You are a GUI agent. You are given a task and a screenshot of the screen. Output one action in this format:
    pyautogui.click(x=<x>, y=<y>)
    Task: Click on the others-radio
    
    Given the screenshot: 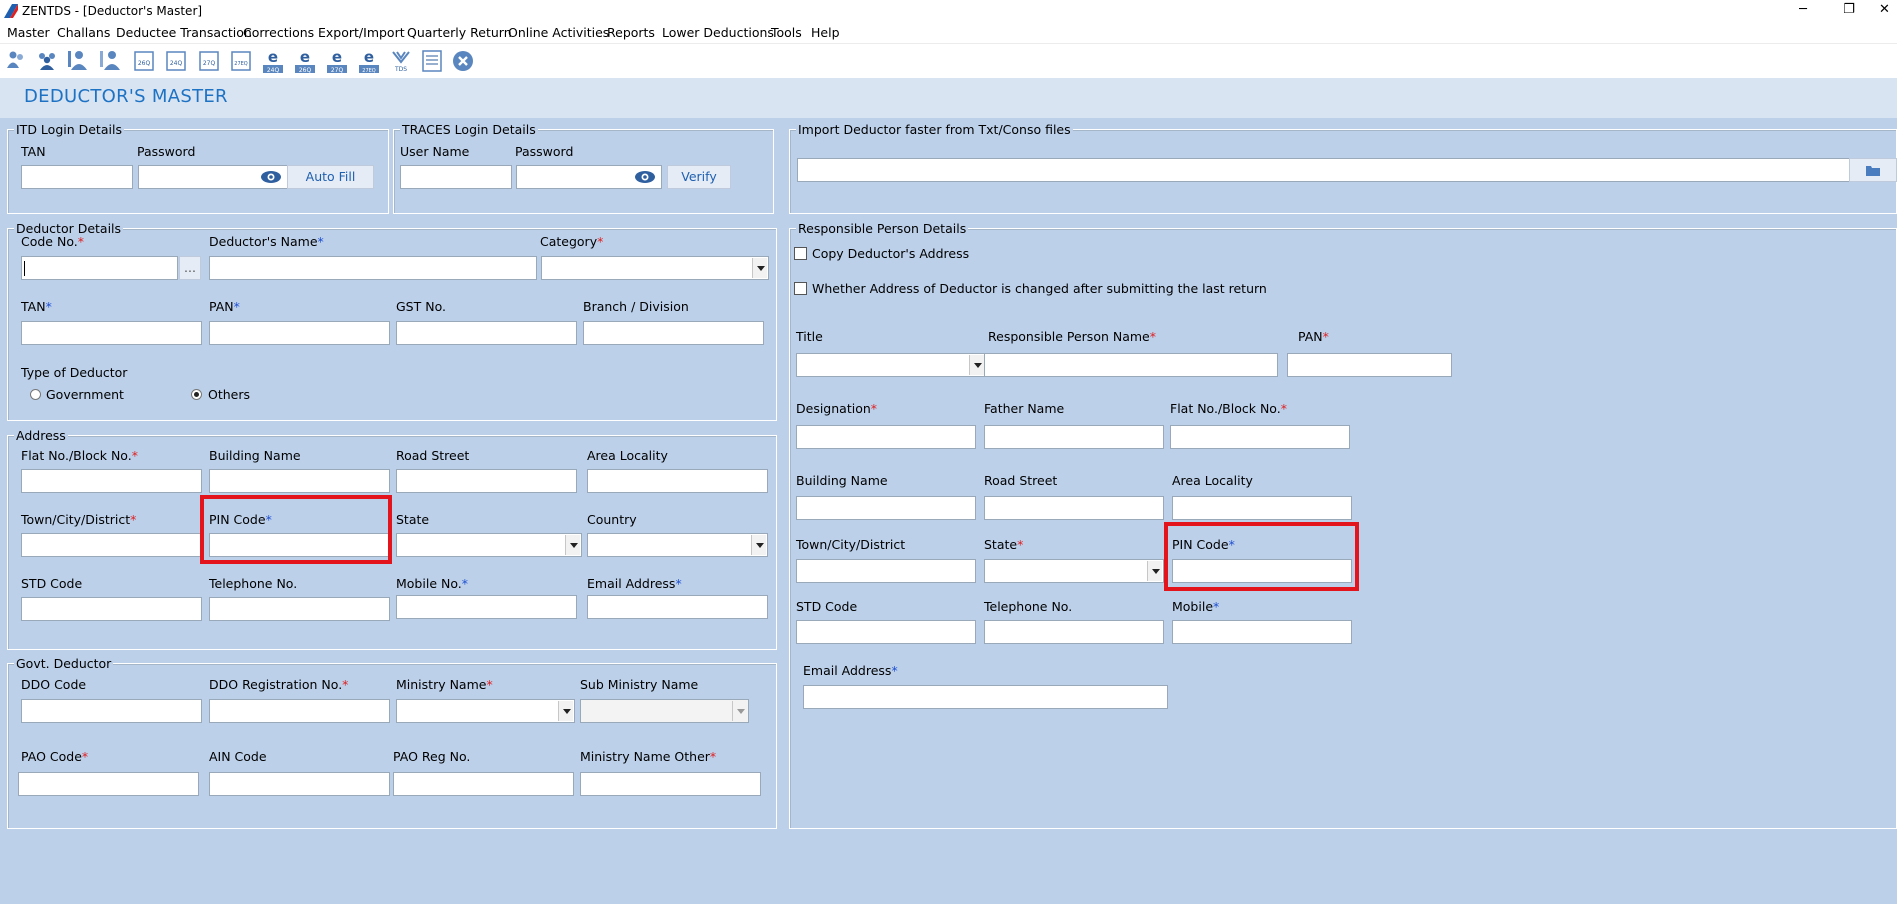 What is the action you would take?
    pyautogui.click(x=196, y=394)
    